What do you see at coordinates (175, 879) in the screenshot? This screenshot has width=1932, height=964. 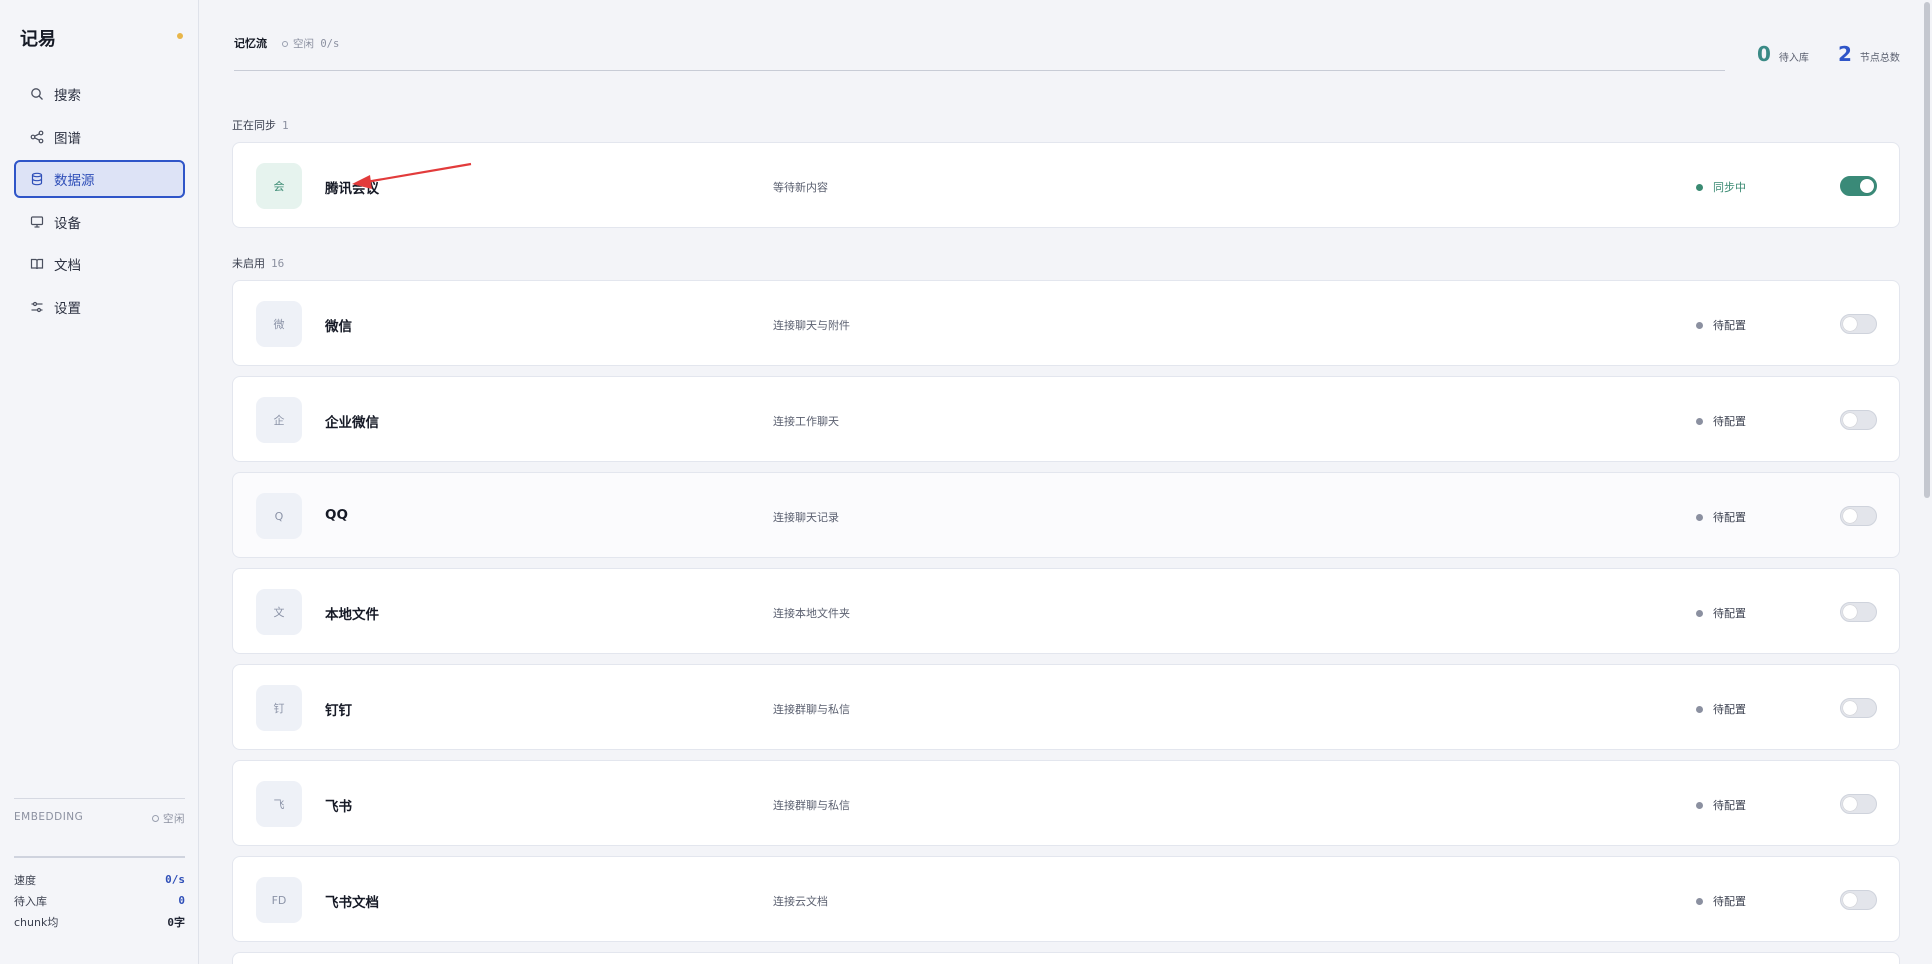 I see `stat-value: 0/s` at bounding box center [175, 879].